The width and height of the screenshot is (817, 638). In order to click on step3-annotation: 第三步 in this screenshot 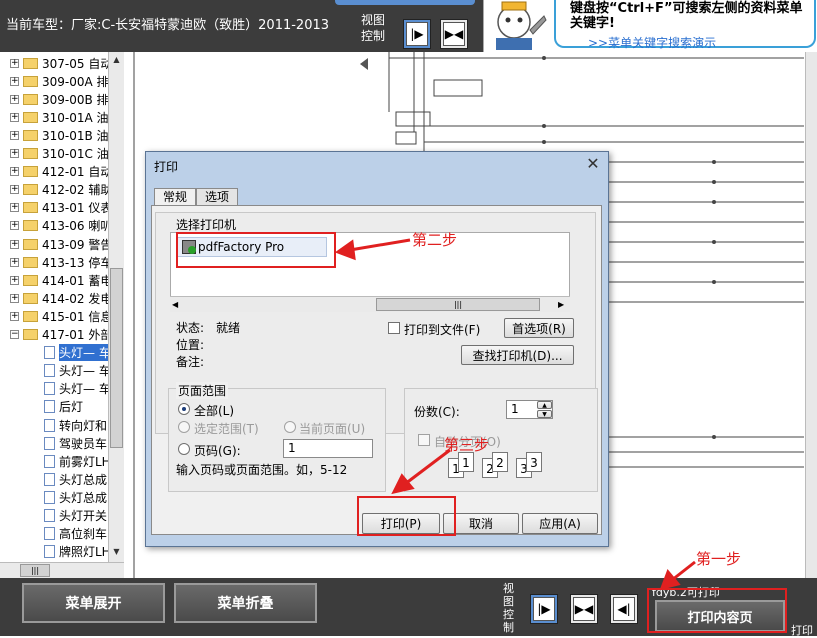, I will do `click(467, 445)`.